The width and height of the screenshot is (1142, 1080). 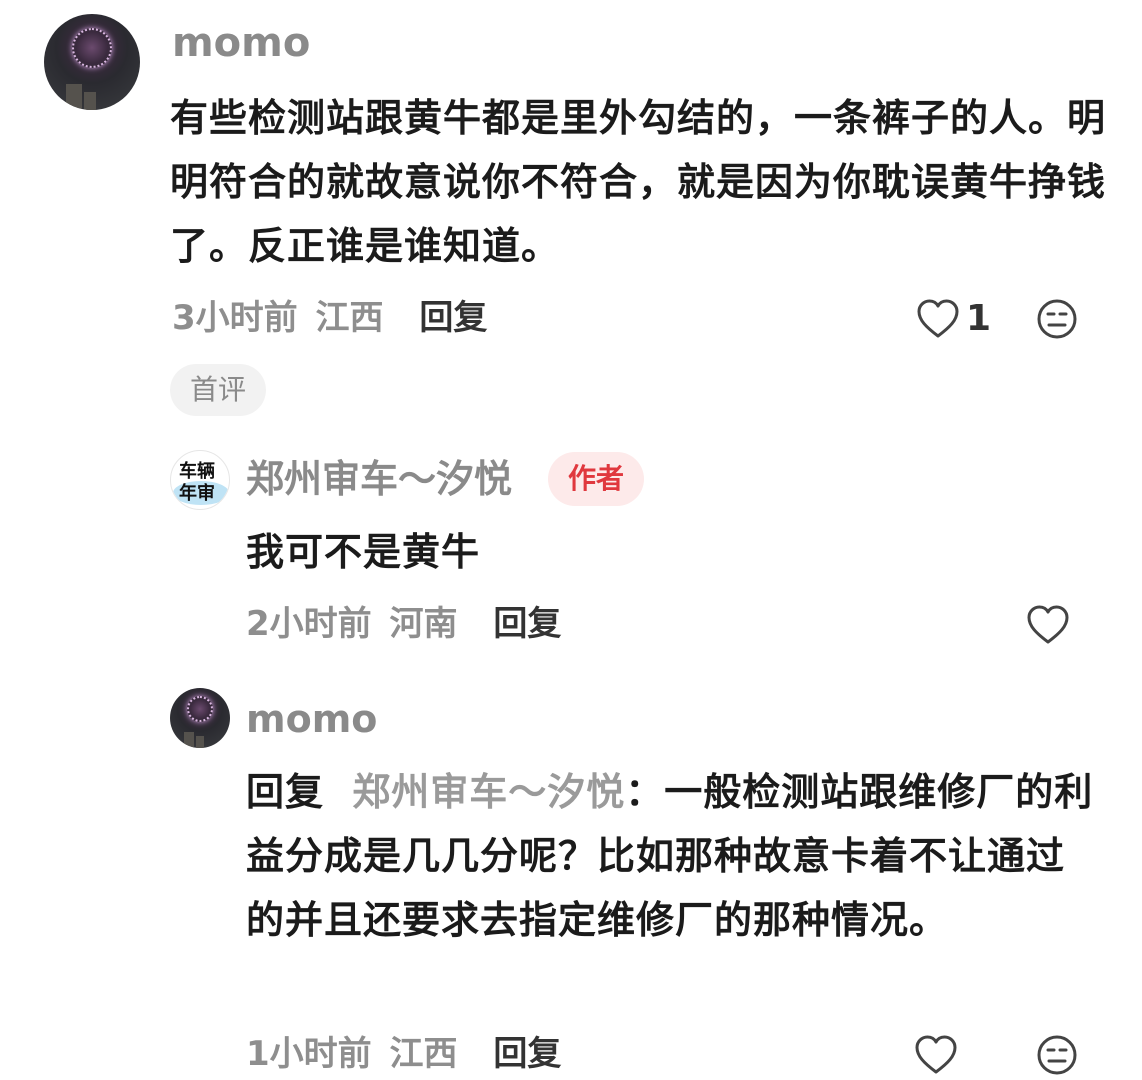 What do you see at coordinates (197, 471) in the screenshot?
I see `avatar-logo-line1: 车辆` at bounding box center [197, 471].